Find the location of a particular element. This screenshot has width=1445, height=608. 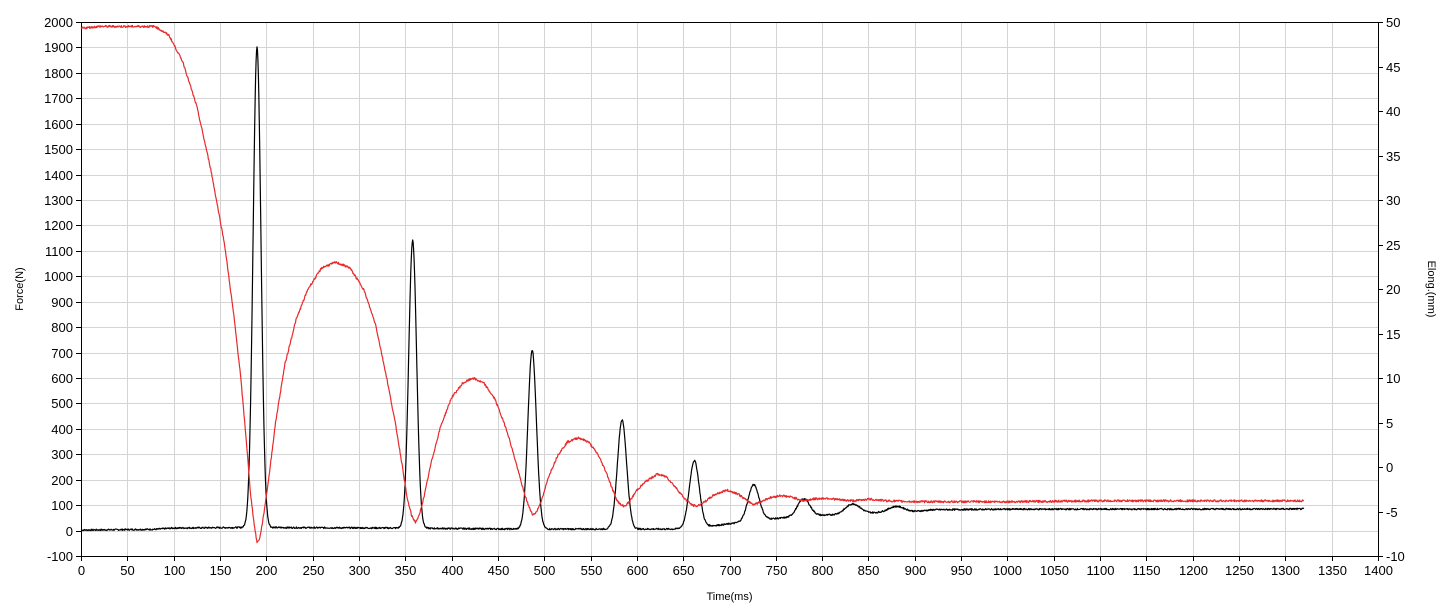

y-tick-label: 1800 is located at coordinates (58, 73).